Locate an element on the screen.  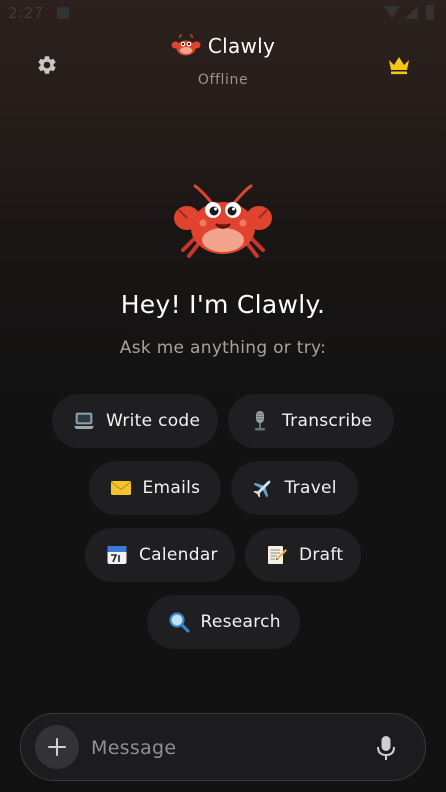
signal-icon is located at coordinates (411, 12).